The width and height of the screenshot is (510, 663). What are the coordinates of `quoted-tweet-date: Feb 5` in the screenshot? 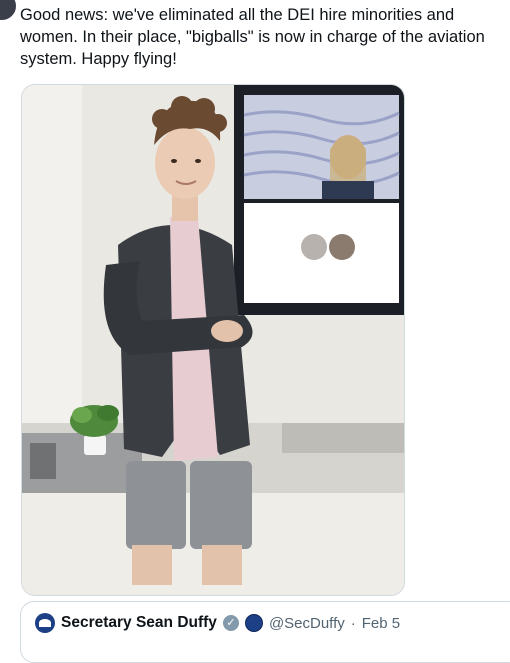 It's located at (381, 623).